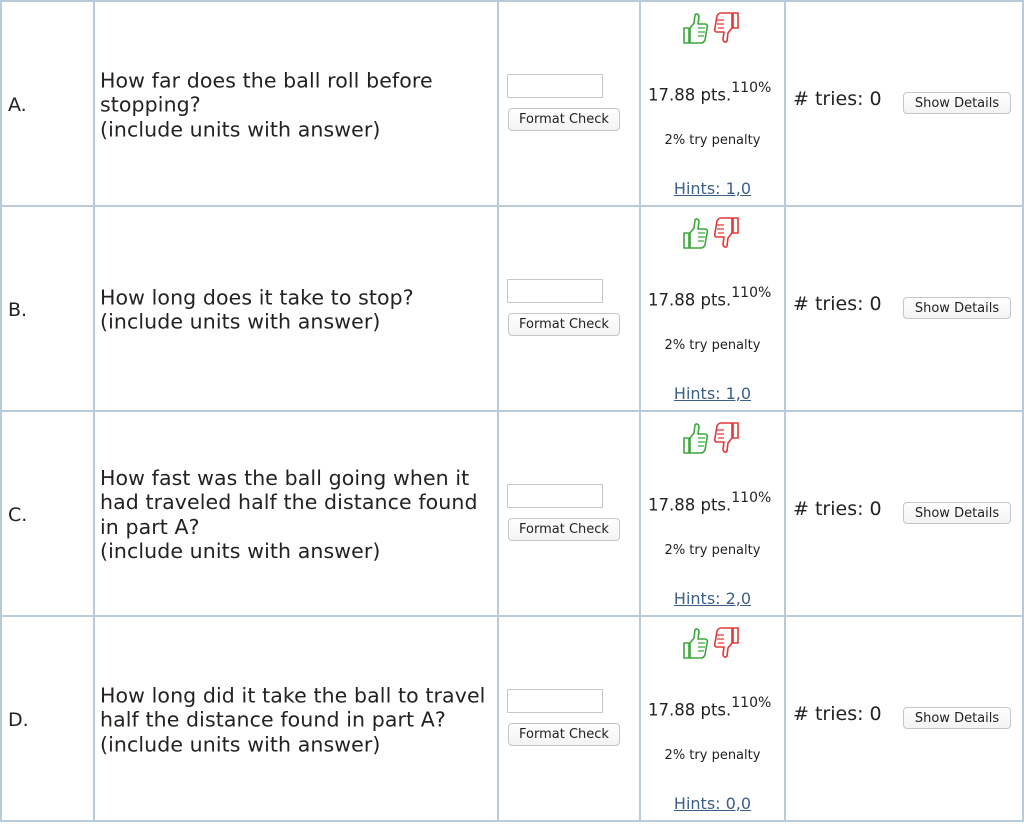 The height and width of the screenshot is (825, 1024). I want to click on question-line: in part A?, so click(150, 526).